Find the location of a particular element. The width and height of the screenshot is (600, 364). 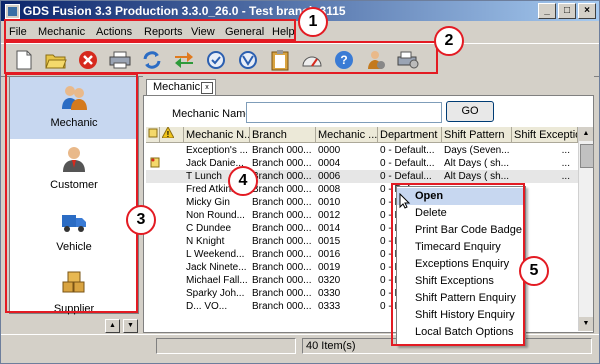

table-cell: 0014 is located at coordinates (329, 228).